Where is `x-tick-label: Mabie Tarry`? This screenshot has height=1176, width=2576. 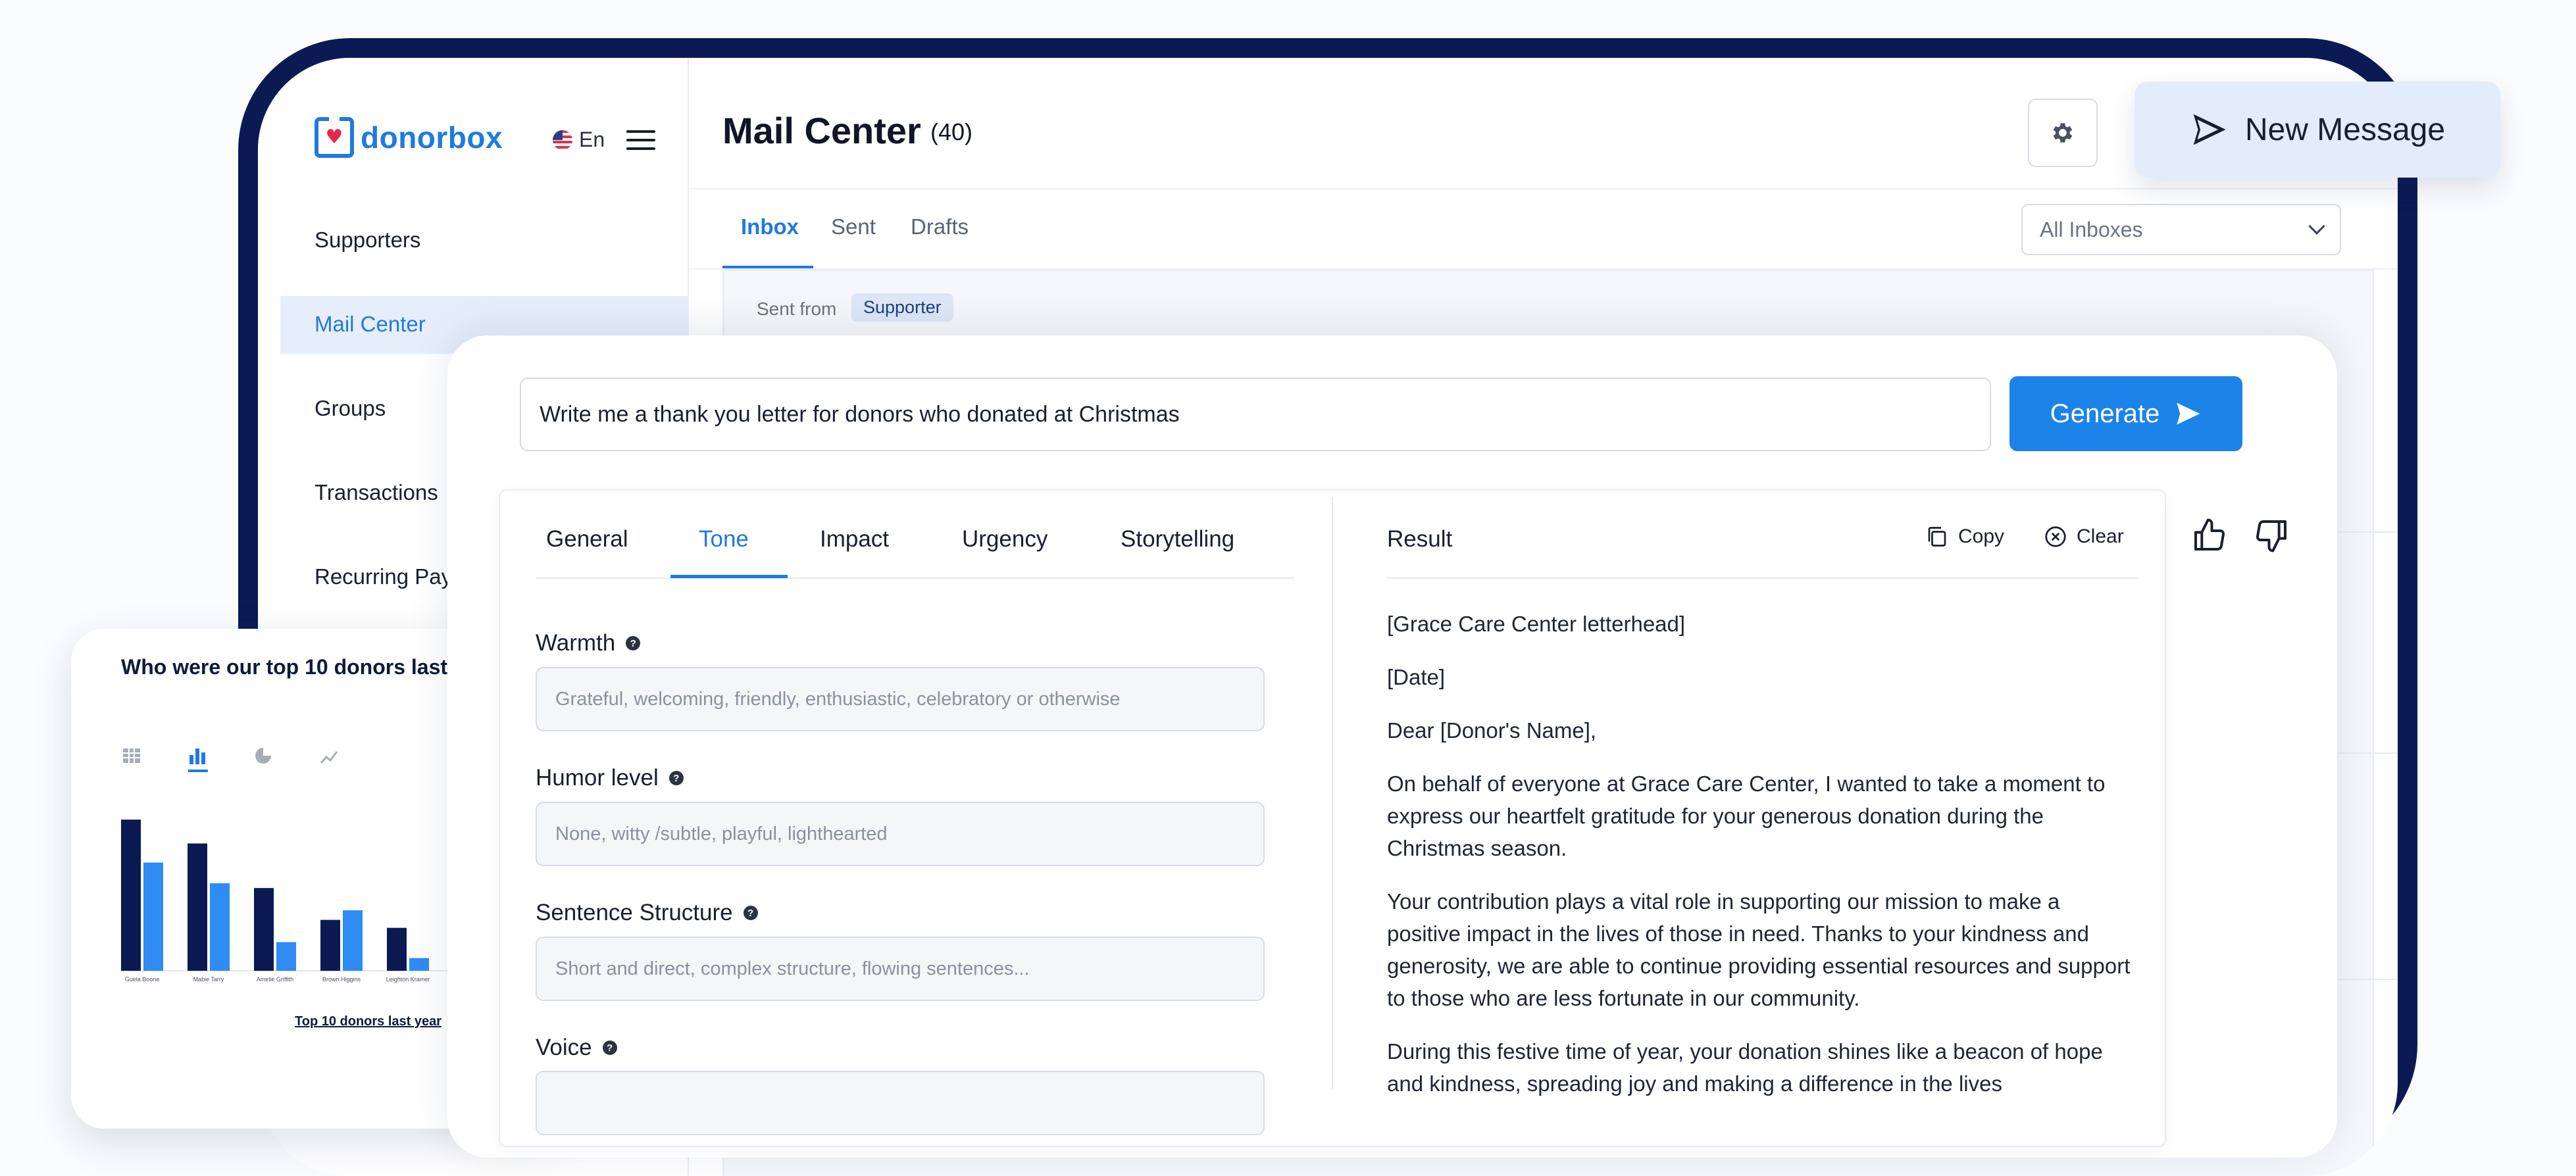
x-tick-label: Mabie Tarry is located at coordinates (208, 980).